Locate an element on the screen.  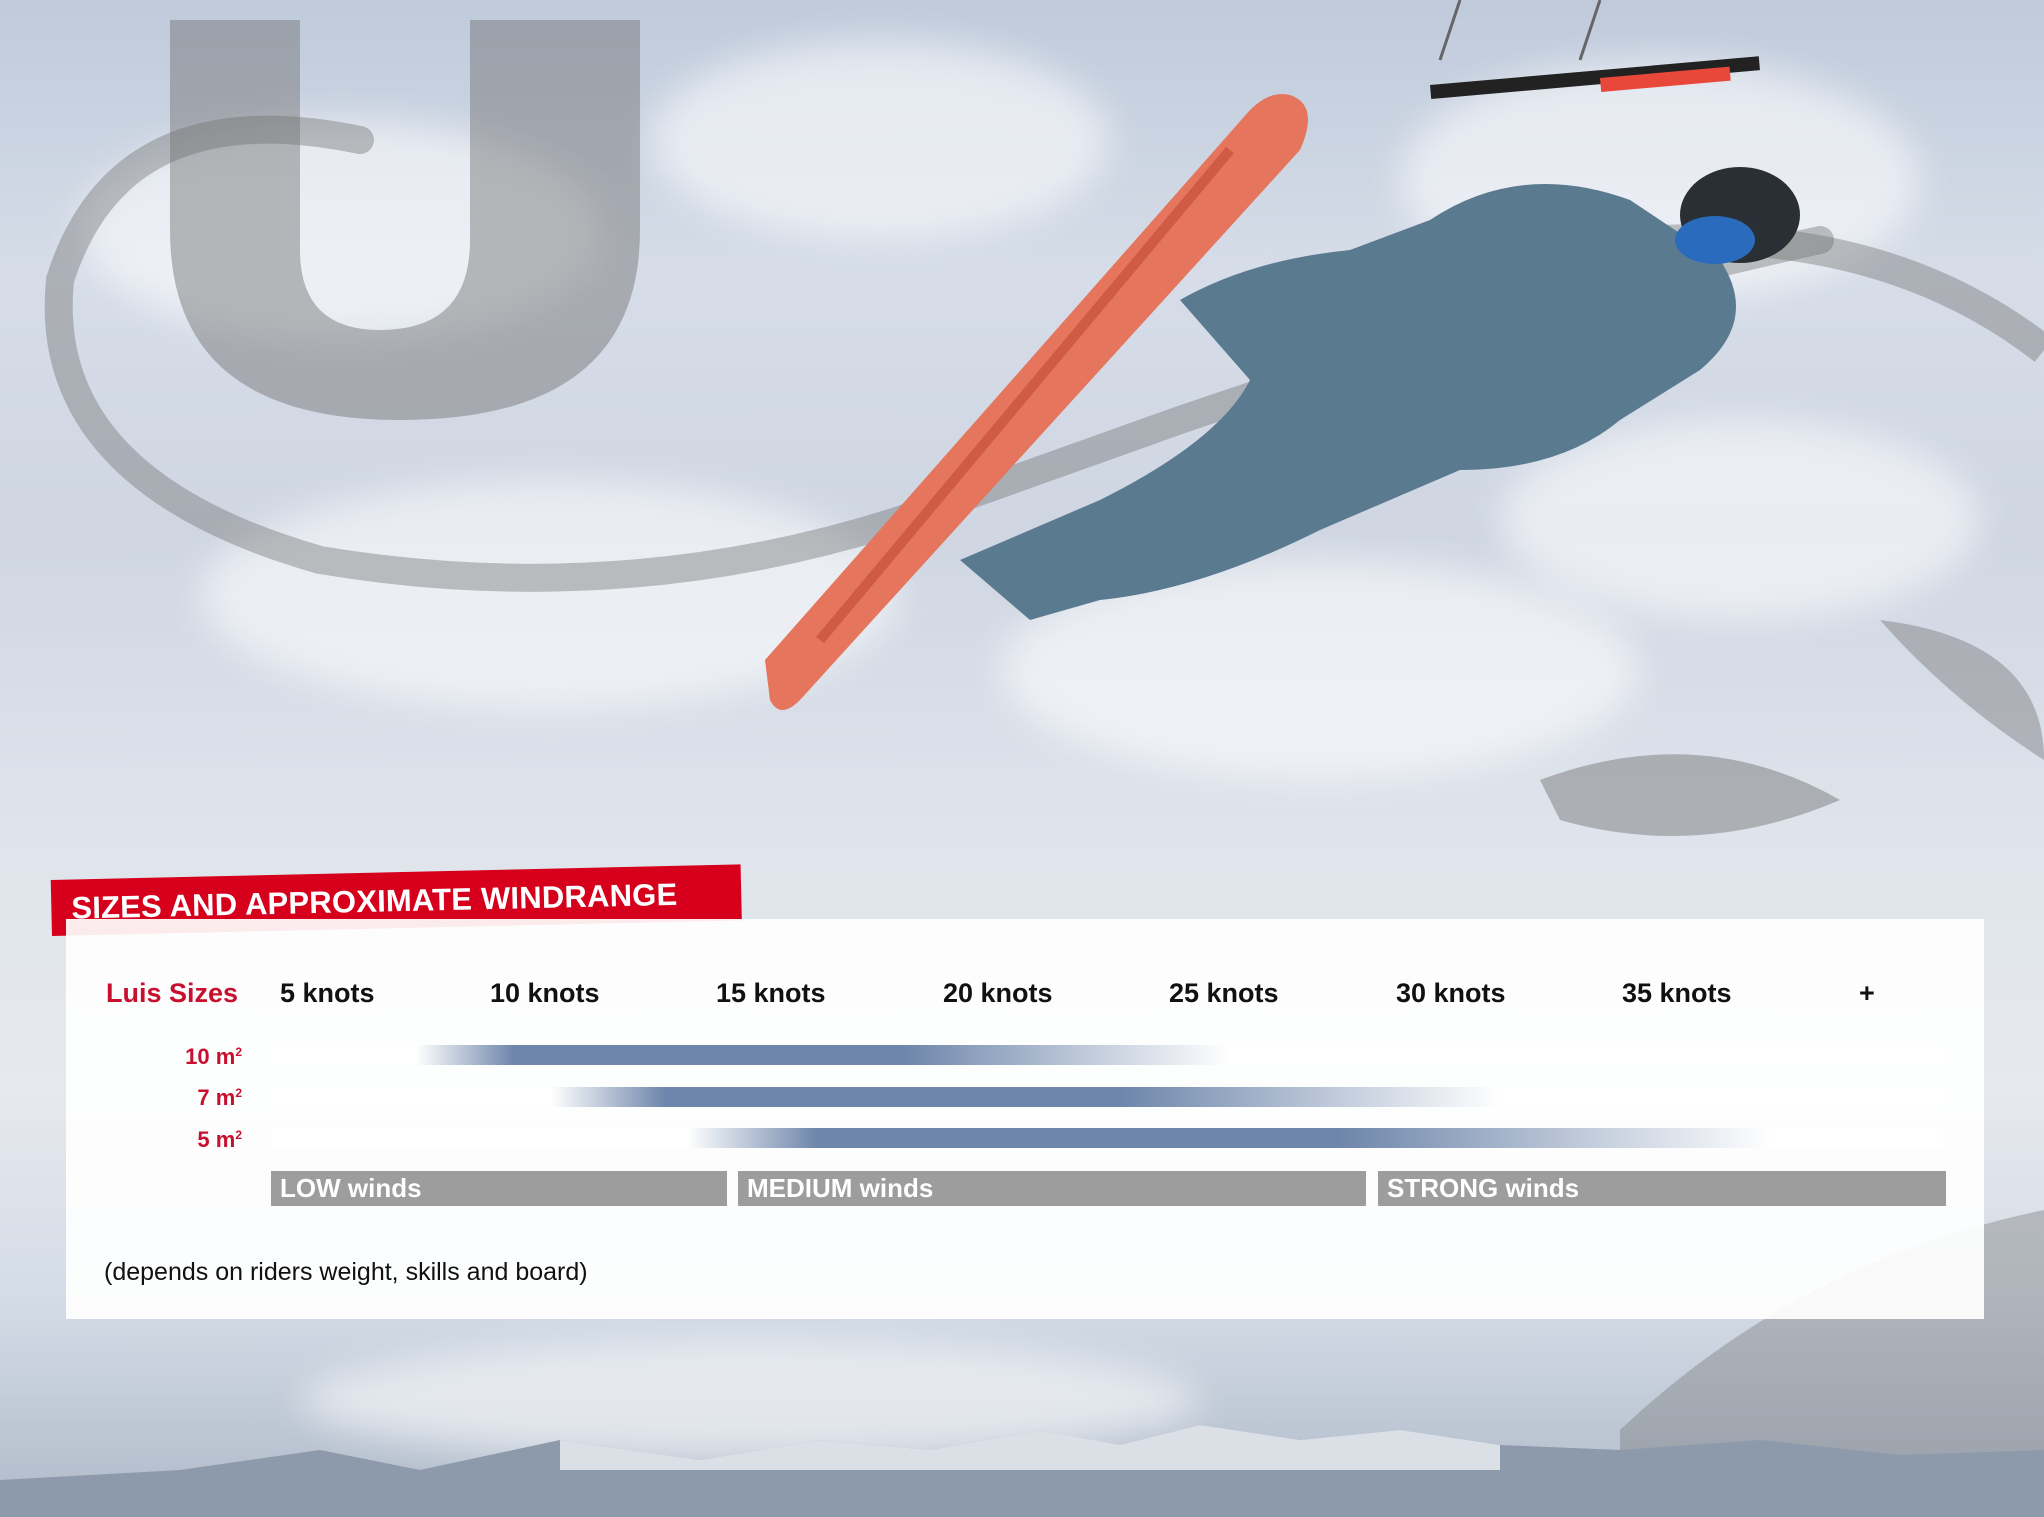
row-header: Luis Sizes is located at coordinates (172, 993).